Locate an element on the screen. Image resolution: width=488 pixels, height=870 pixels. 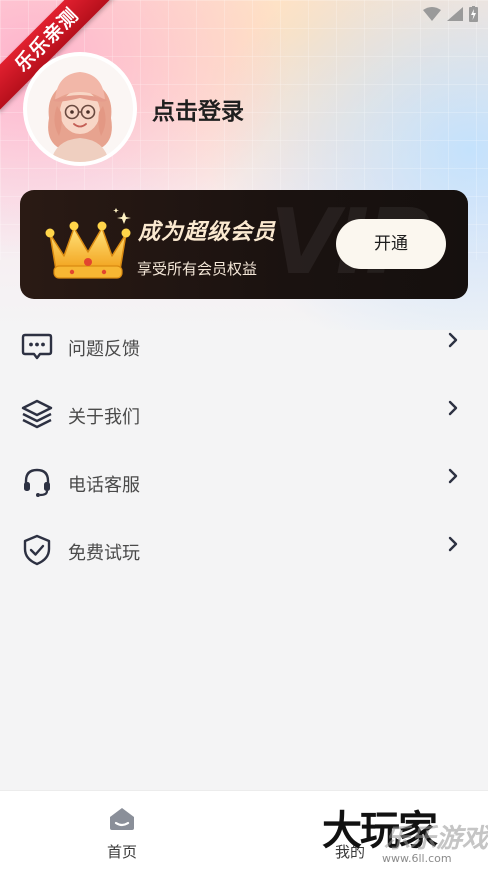
tab-home-label: 首页 is located at coordinates (121, 852).